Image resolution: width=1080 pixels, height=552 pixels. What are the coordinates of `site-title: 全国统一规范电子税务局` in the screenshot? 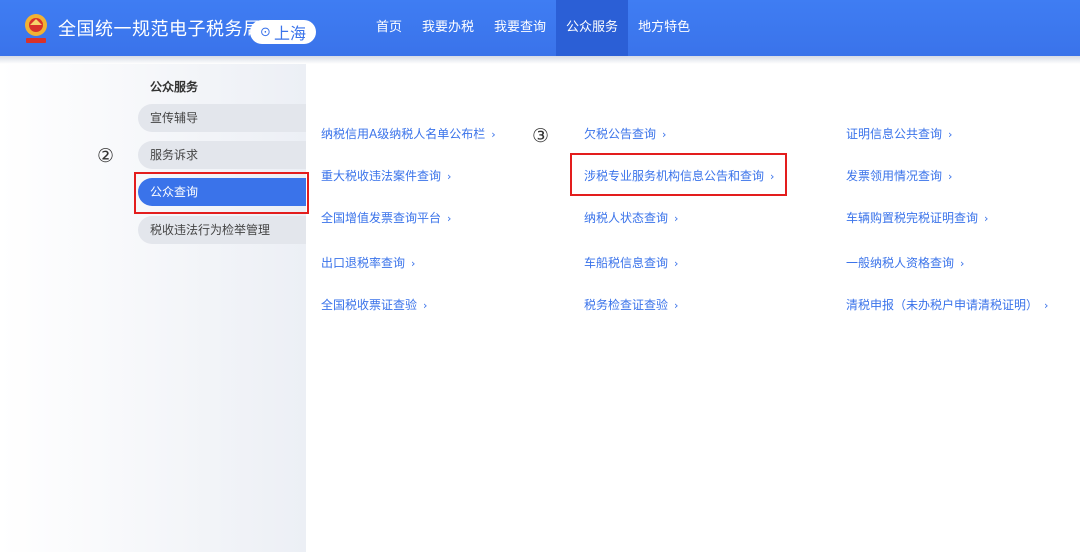 It's located at (160, 28).